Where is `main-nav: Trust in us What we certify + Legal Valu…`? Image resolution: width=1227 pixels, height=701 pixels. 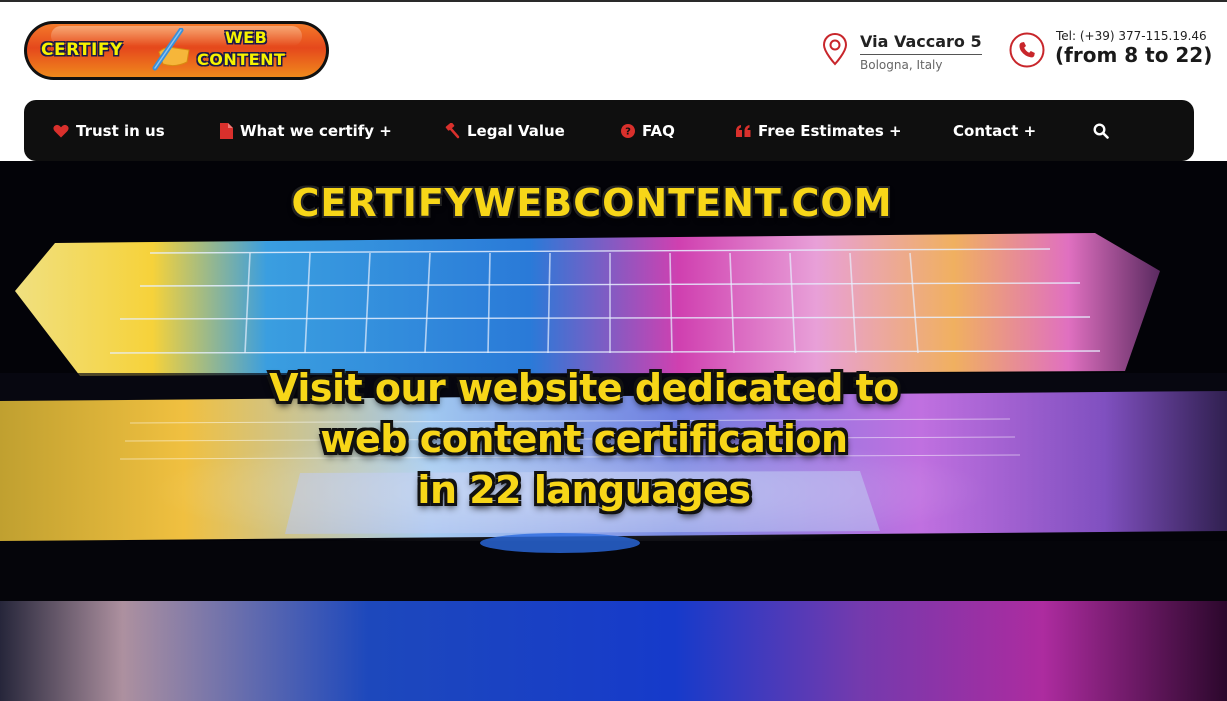
main-nav: Trust in us What we certify + Legal Valu… is located at coordinates (609, 130).